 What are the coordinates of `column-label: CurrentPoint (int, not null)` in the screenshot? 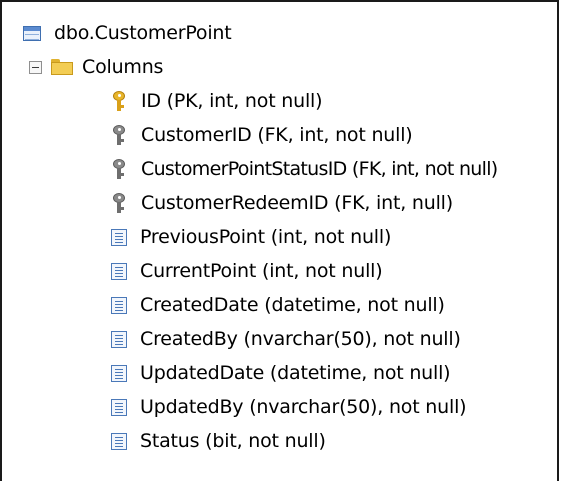 It's located at (261, 271).